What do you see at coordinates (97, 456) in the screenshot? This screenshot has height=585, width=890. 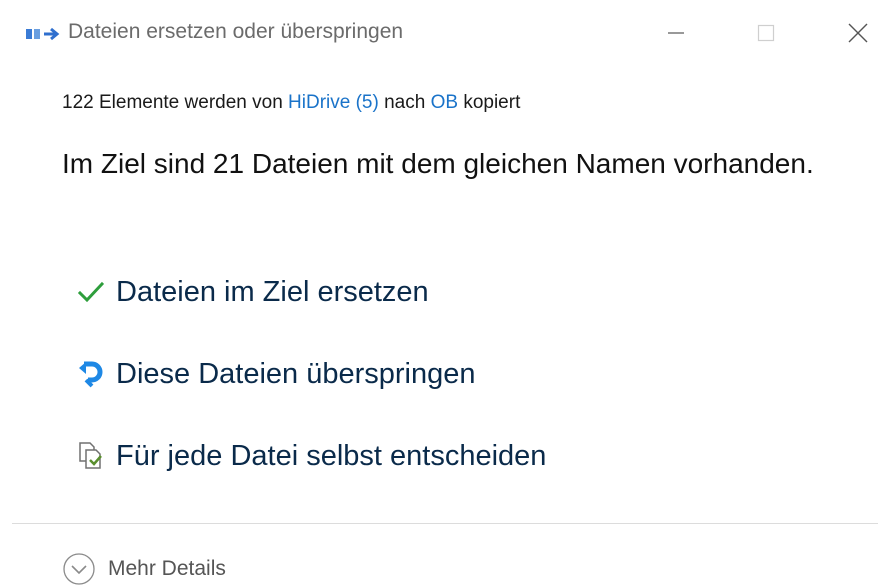 I see `compare-files-icon` at bounding box center [97, 456].